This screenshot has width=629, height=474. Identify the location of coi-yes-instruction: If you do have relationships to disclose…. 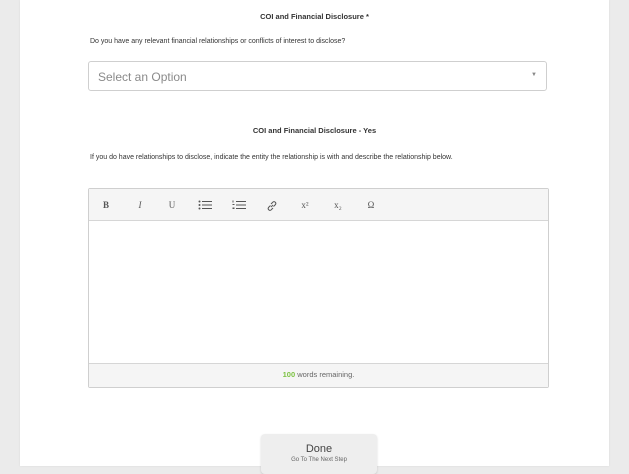
(271, 157).